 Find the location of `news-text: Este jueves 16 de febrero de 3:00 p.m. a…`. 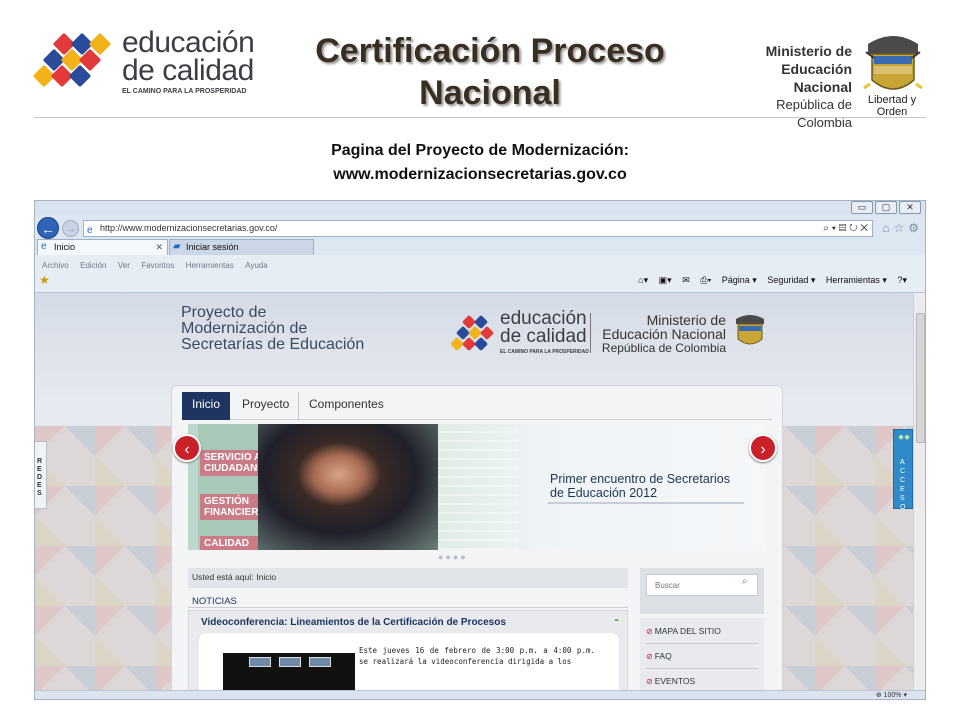

news-text: Este jueves 16 de febrero de 3:00 p.m. a… is located at coordinates (477, 656).